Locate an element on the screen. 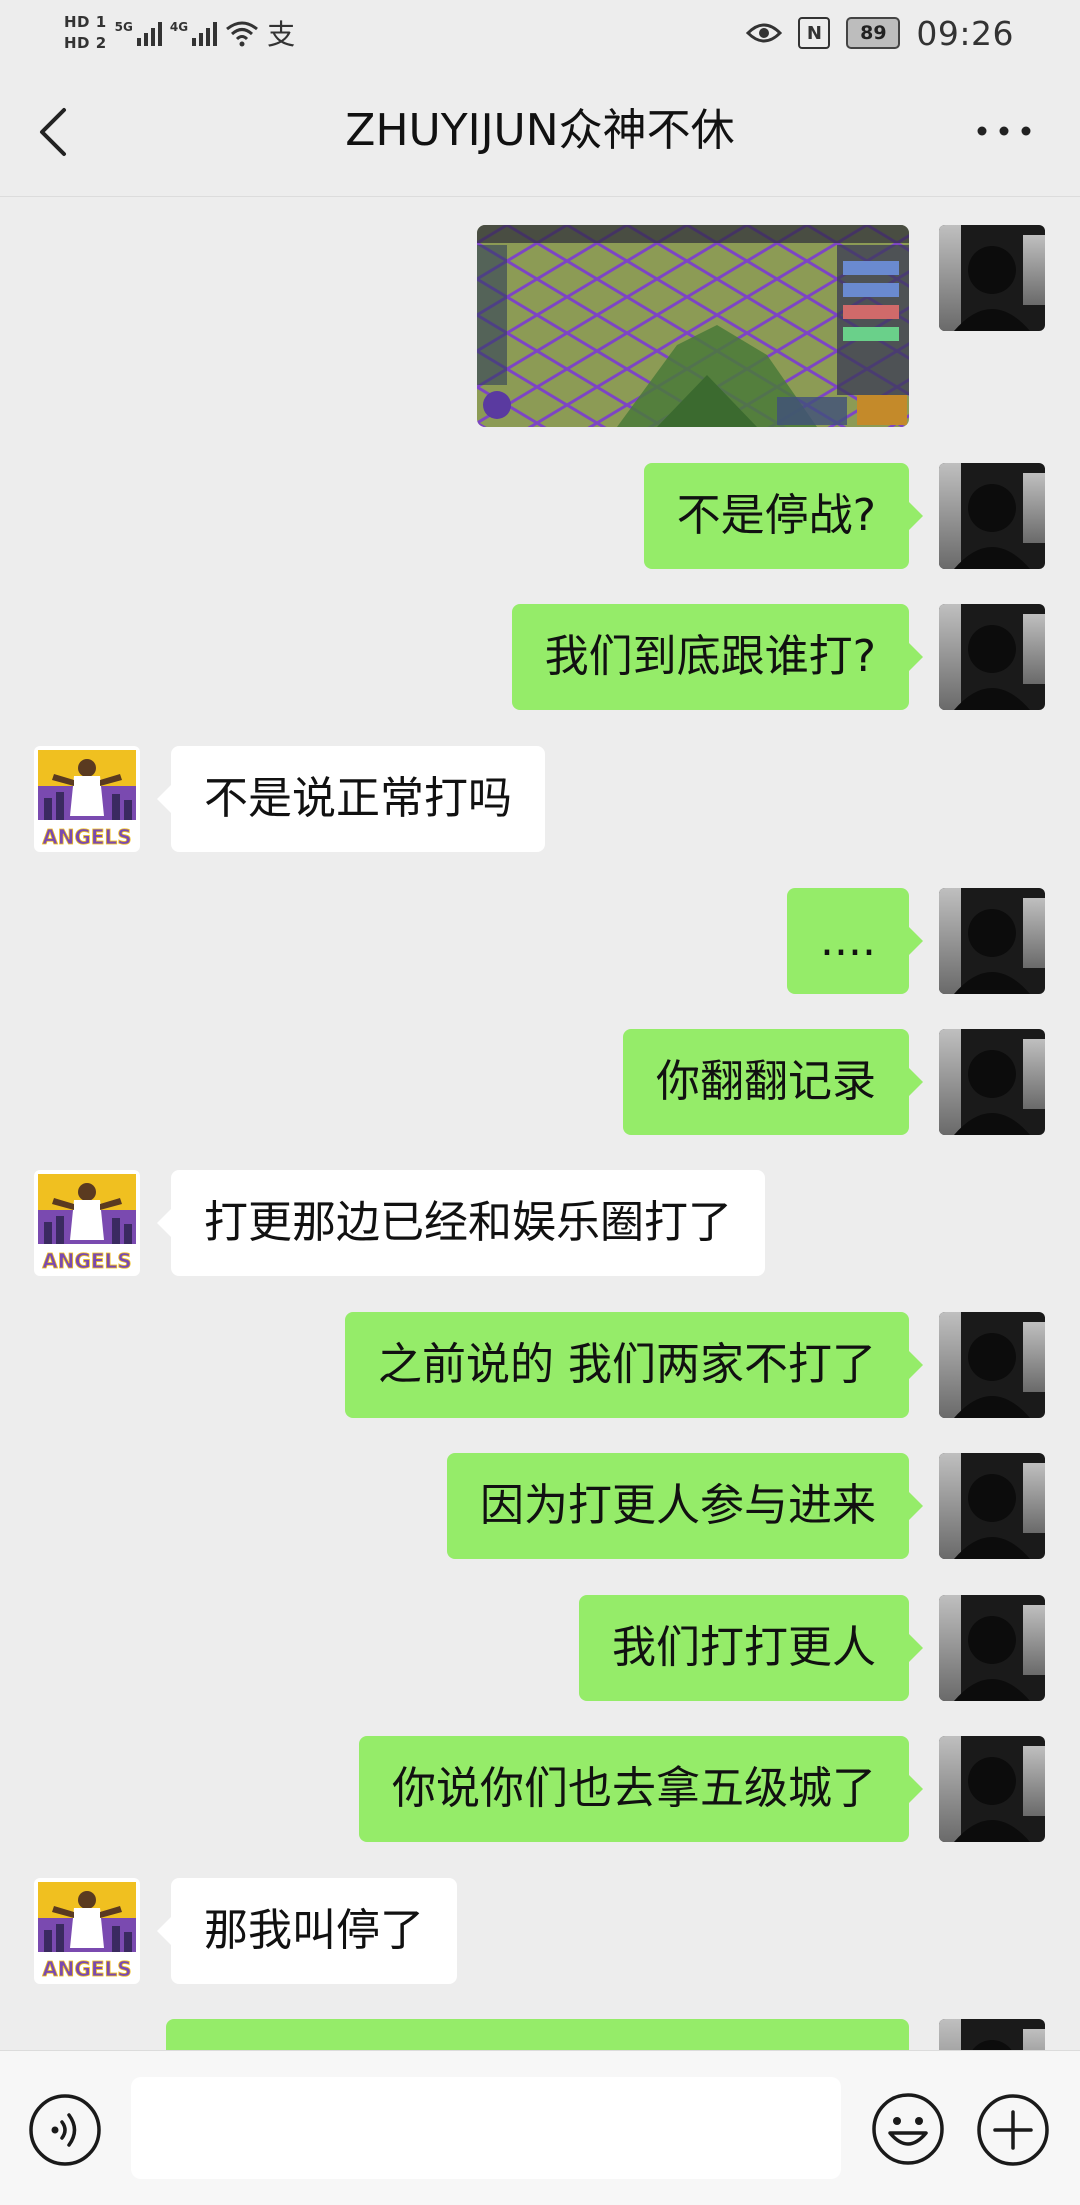  more-dots-icon is located at coordinates (1004, 131).